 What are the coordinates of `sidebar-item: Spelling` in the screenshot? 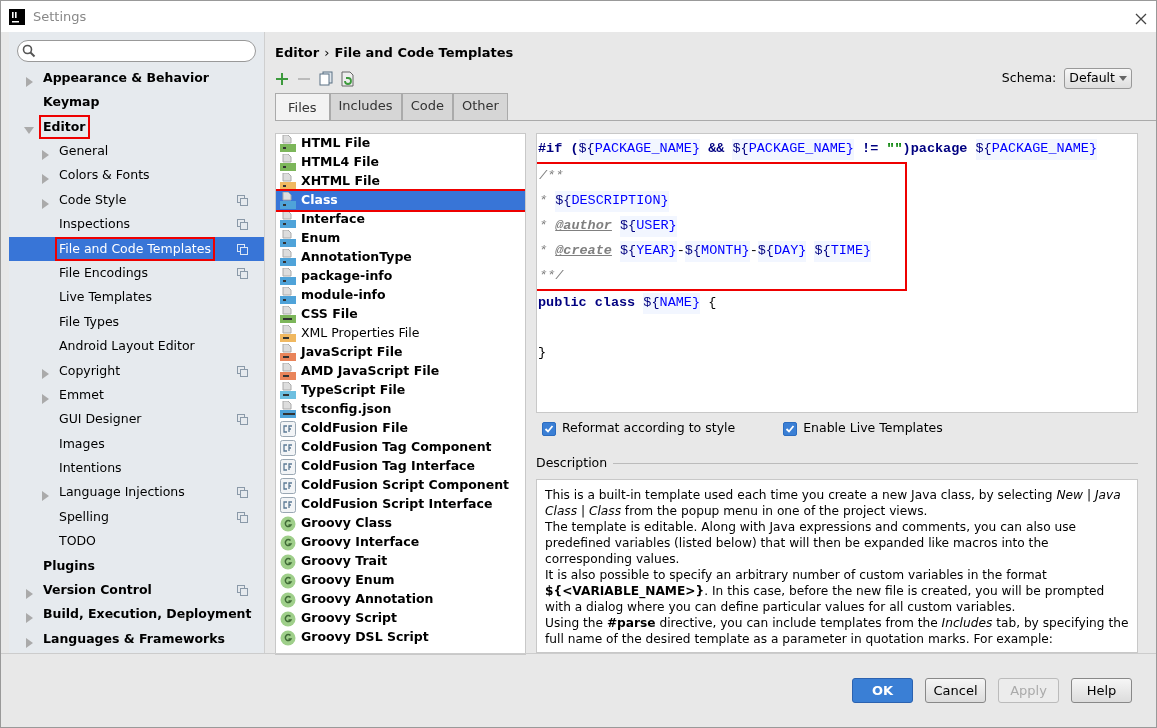 It's located at (136, 517).